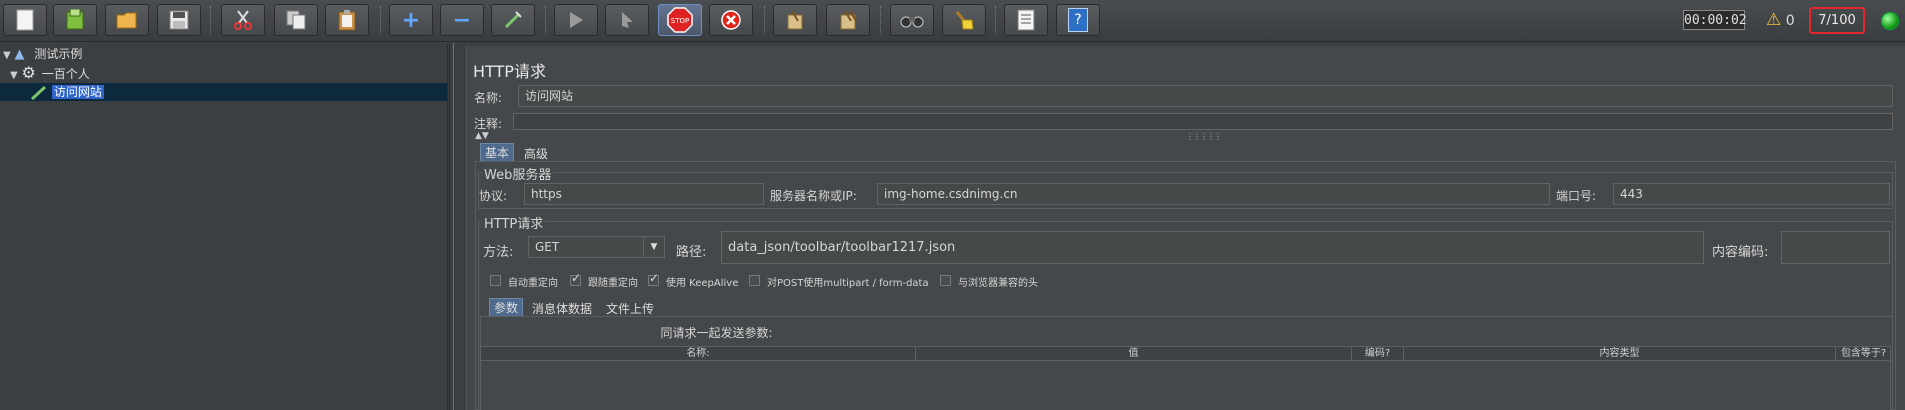  Describe the element at coordinates (1213, 194) in the screenshot. I see `server-input: img-home.csdnimg.cn` at that location.